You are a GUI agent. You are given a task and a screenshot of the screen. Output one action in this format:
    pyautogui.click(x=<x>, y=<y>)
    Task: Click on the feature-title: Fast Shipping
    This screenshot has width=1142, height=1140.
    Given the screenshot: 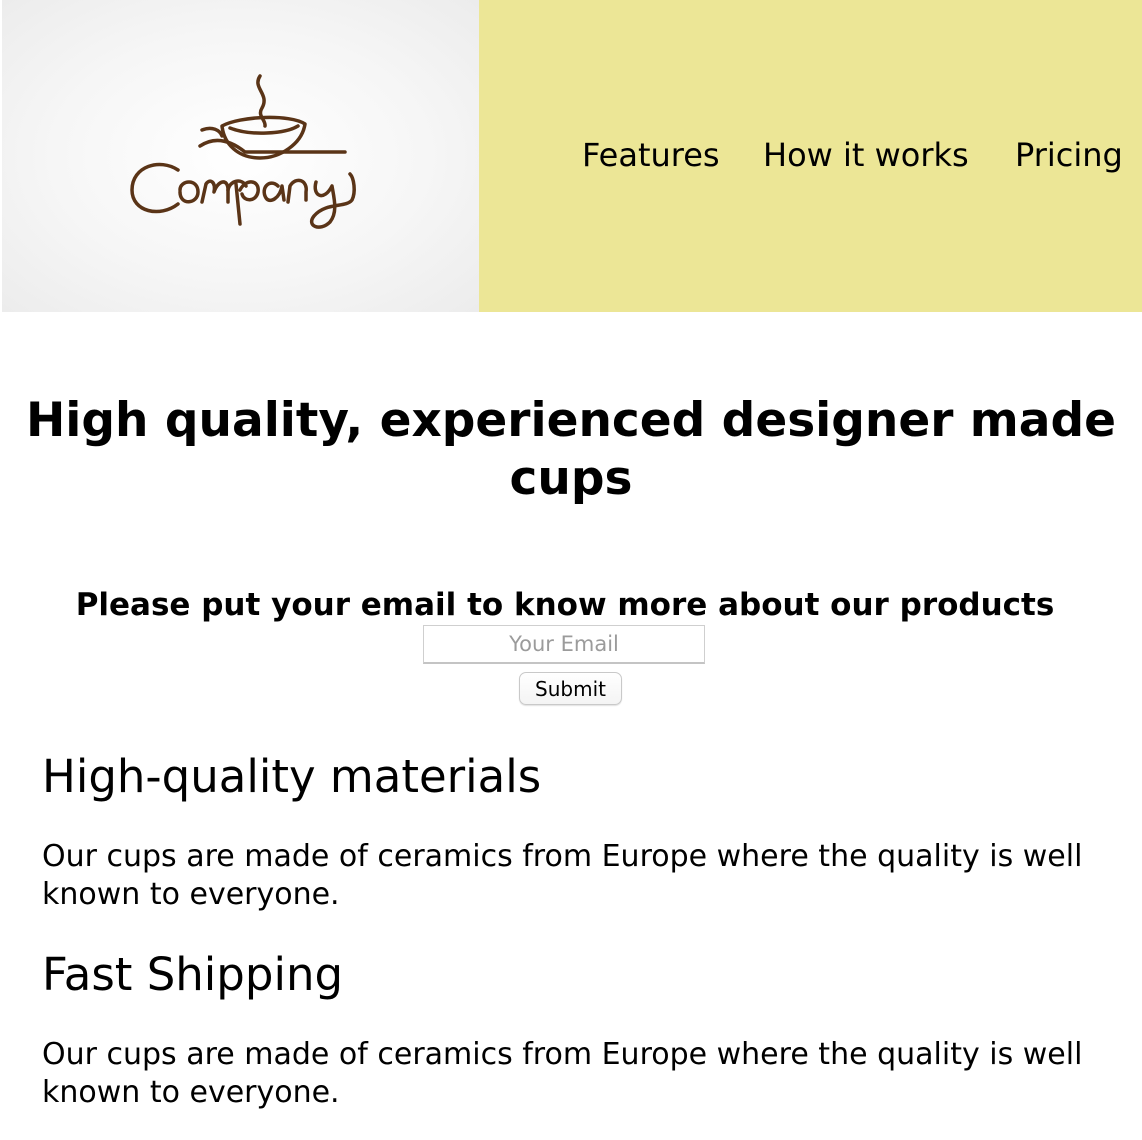 What is the action you would take?
    pyautogui.click(x=193, y=974)
    